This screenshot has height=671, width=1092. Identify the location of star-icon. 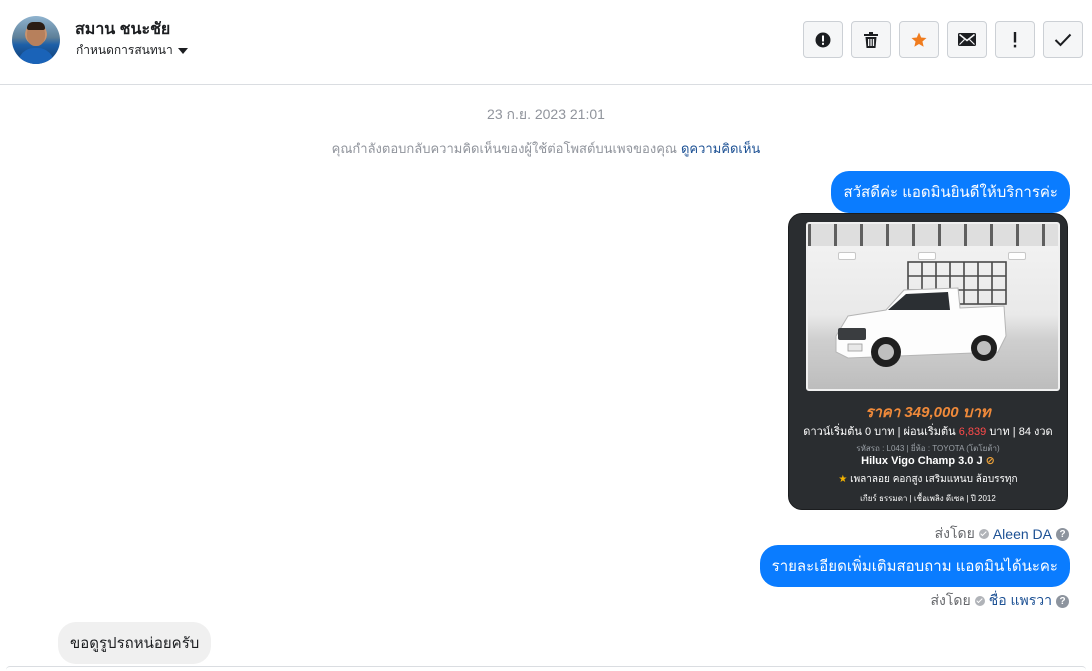
(919, 39).